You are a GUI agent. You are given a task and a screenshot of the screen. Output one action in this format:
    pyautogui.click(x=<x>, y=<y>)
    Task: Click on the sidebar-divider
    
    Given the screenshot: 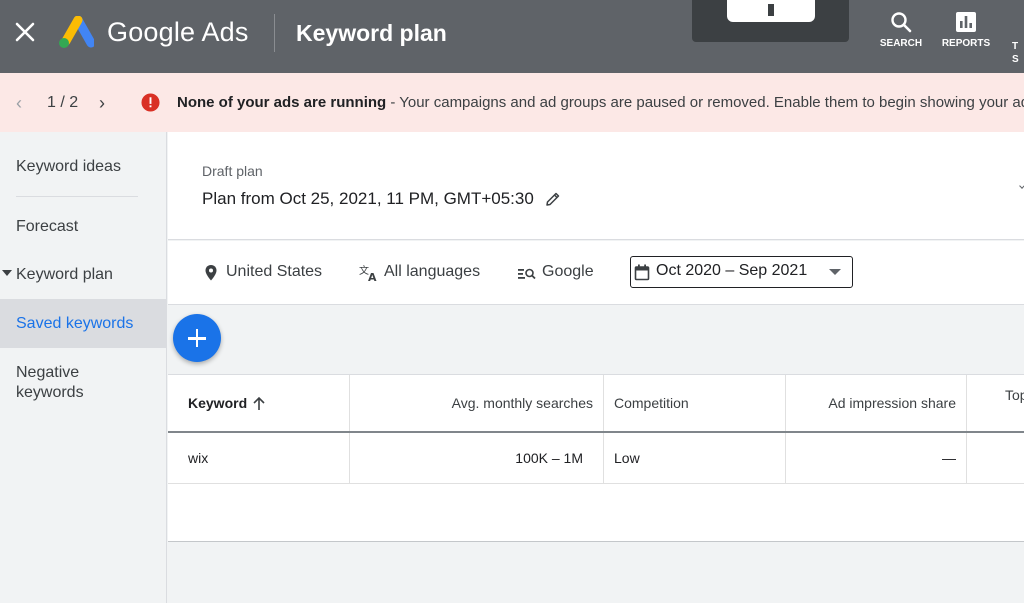 What is the action you would take?
    pyautogui.click(x=77, y=196)
    